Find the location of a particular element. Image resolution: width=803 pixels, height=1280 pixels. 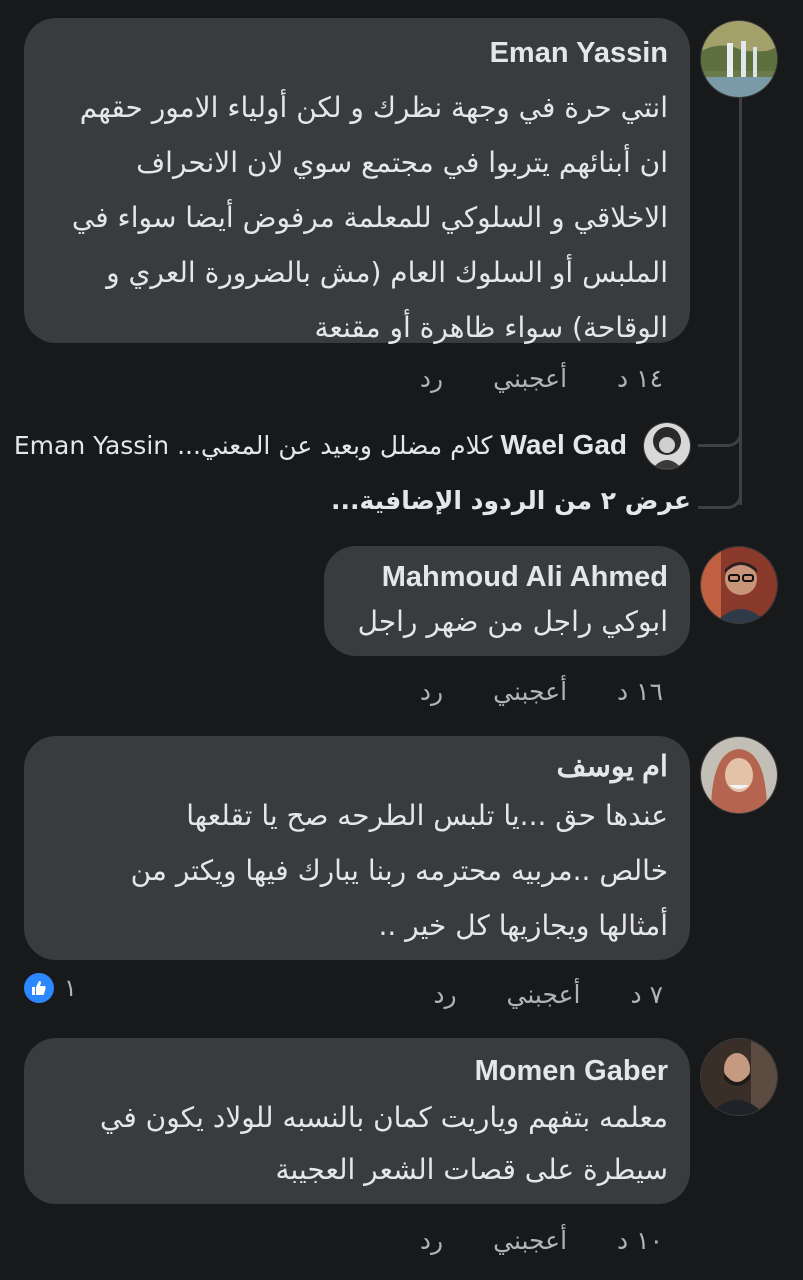

thread-line-vertical is located at coordinates (740, 300).